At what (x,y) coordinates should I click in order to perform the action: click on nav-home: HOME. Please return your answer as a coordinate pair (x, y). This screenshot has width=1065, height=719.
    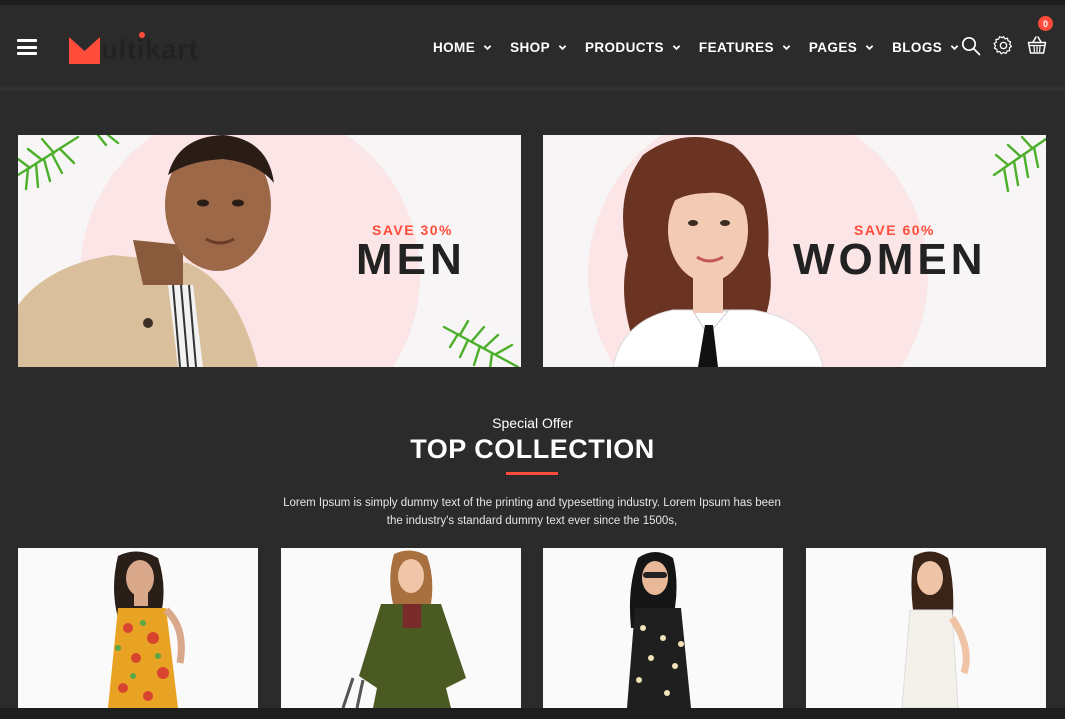
    Looking at the image, I should click on (462, 47).